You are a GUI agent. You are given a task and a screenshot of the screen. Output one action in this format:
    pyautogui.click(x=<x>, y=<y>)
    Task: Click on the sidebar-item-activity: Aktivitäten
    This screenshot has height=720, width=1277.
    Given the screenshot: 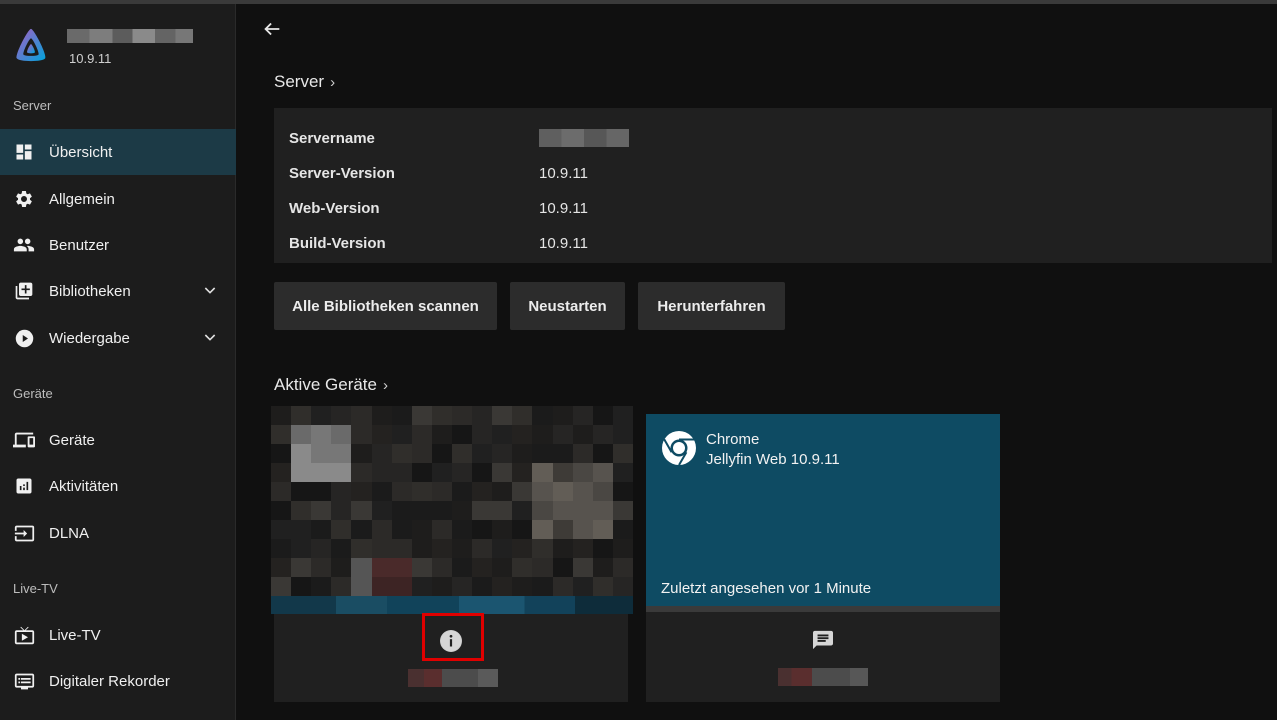 What is the action you would take?
    pyautogui.click(x=118, y=486)
    